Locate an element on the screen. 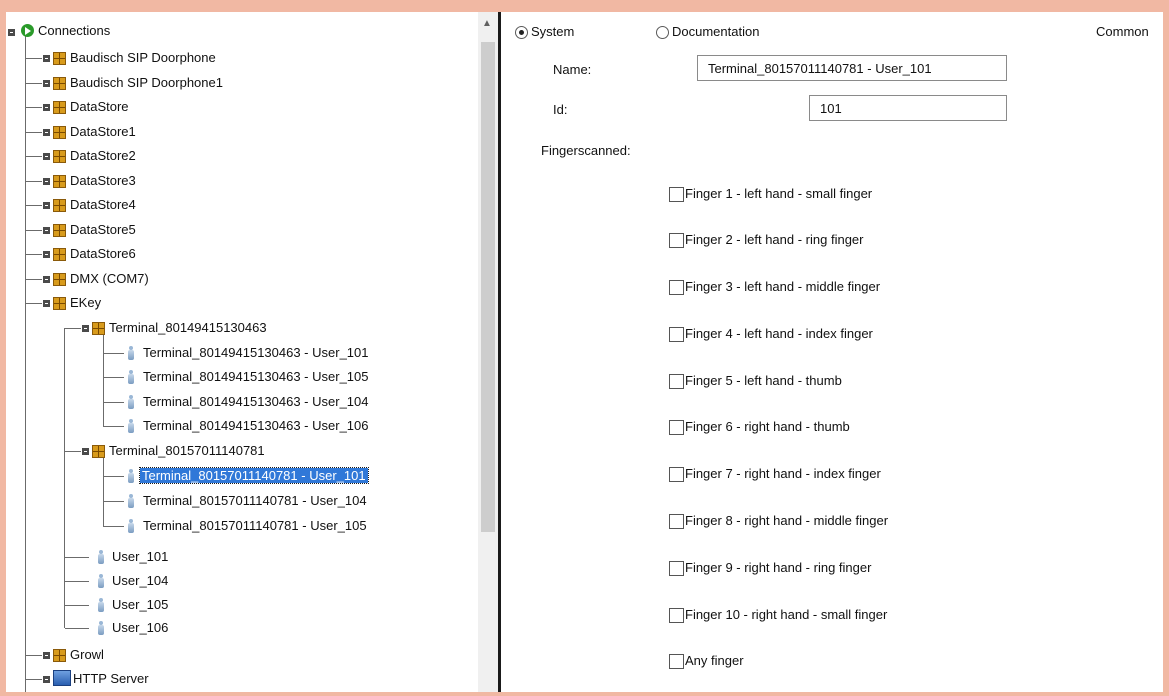  finger-4-label: Finger 4 - left hand - index finger is located at coordinates (779, 333).